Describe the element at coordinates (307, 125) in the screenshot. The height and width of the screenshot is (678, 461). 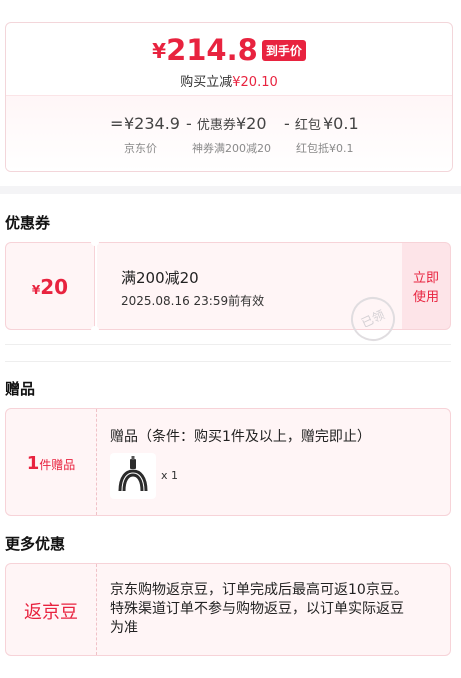
I see `redpack-label: 红包` at that location.